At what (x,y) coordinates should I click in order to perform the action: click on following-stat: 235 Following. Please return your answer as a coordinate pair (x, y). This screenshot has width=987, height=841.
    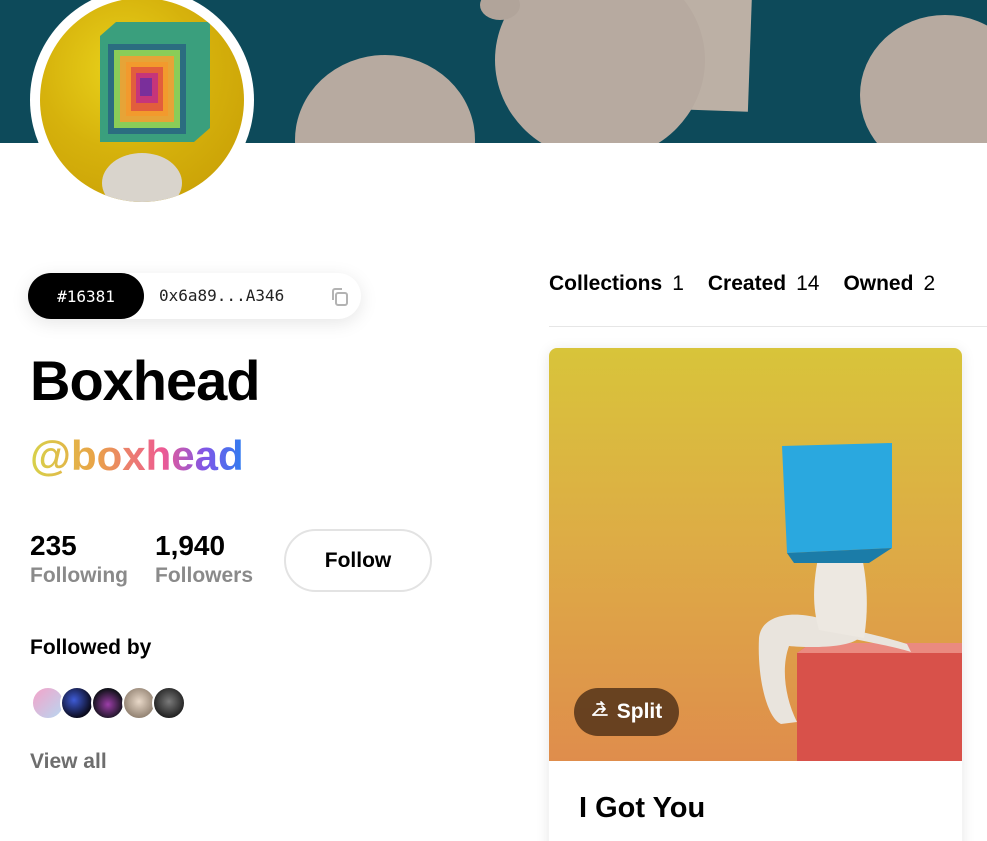
    Looking at the image, I should click on (79, 559).